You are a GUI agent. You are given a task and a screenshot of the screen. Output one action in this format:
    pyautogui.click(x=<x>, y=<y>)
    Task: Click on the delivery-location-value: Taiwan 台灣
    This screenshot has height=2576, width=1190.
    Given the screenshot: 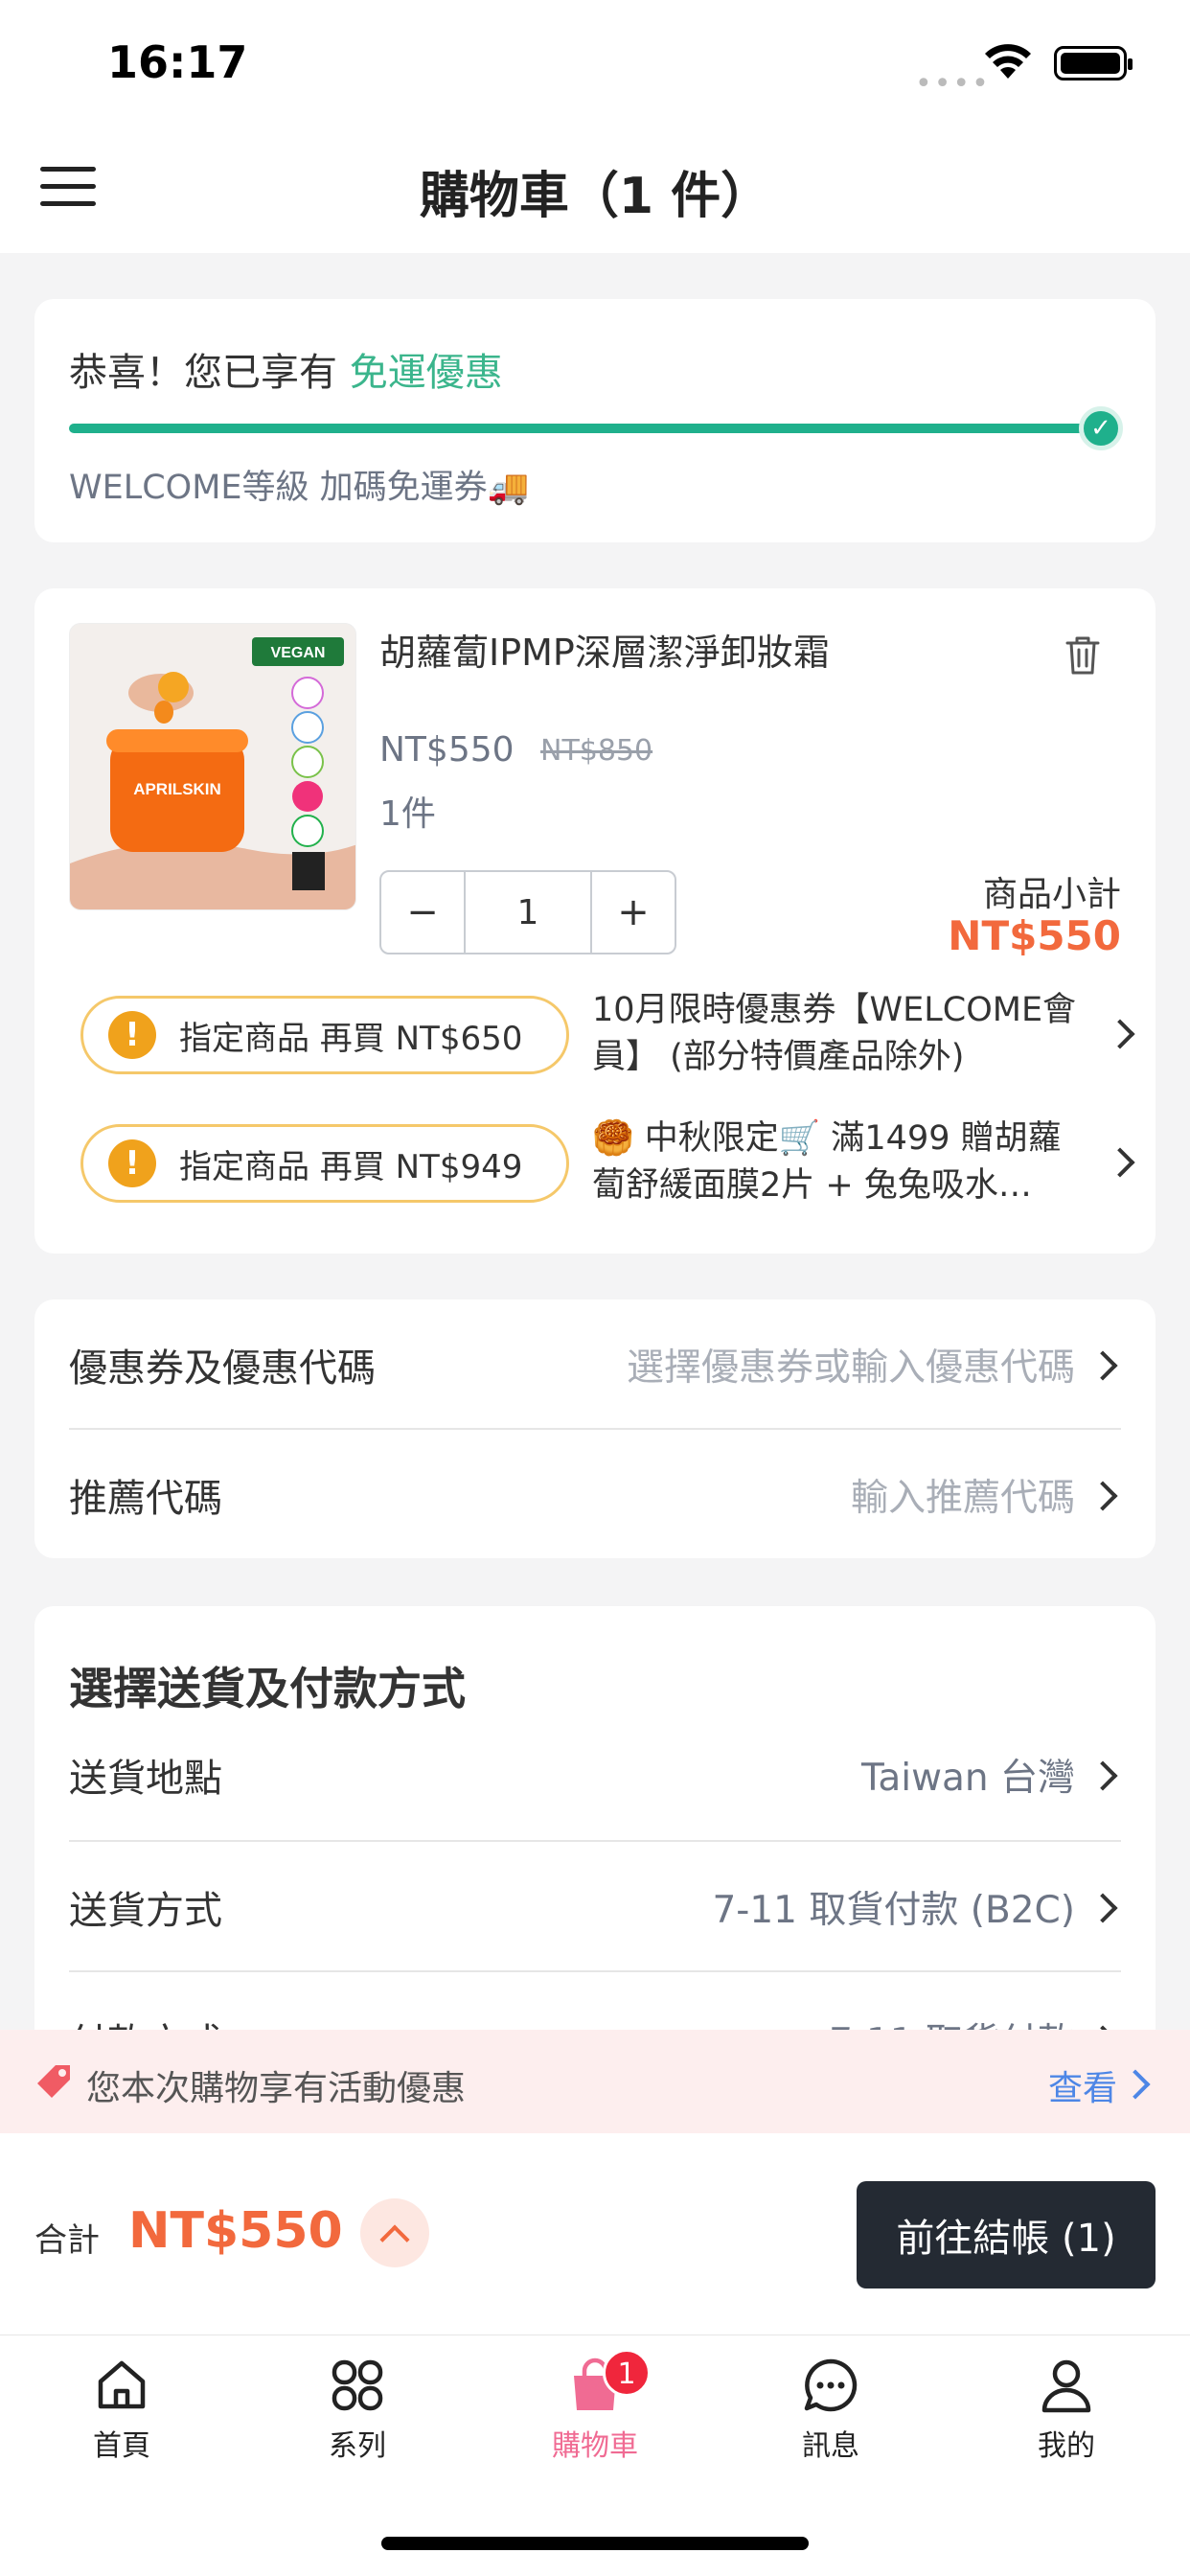 What is the action you would take?
    pyautogui.click(x=968, y=1778)
    